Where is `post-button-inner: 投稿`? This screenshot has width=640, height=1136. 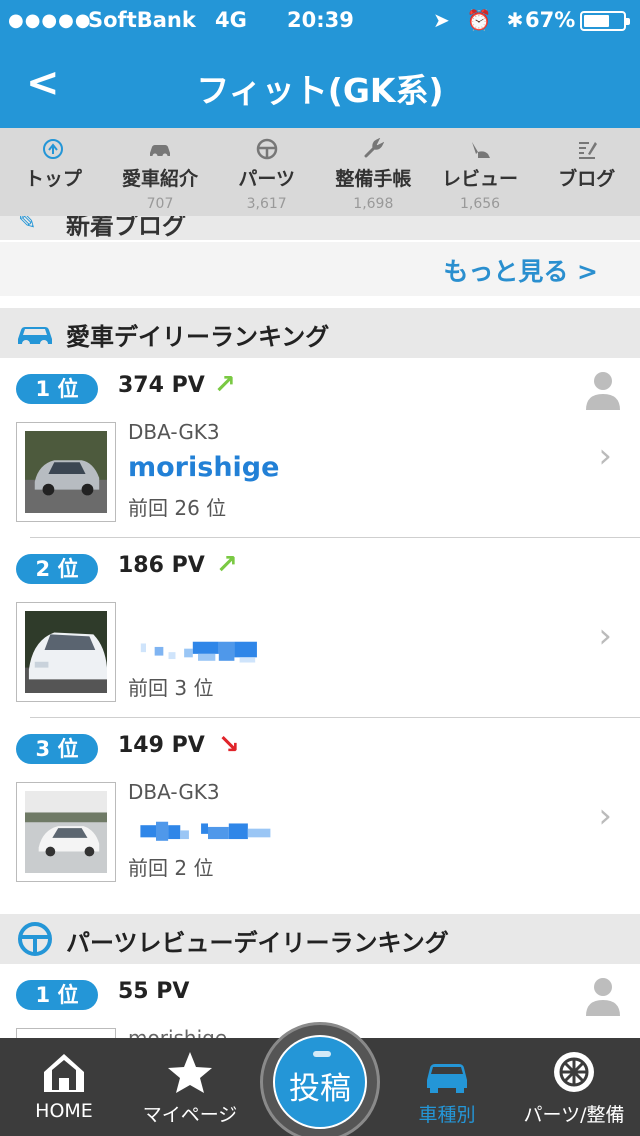
post-button-inner: 投稿 is located at coordinates (320, 1082).